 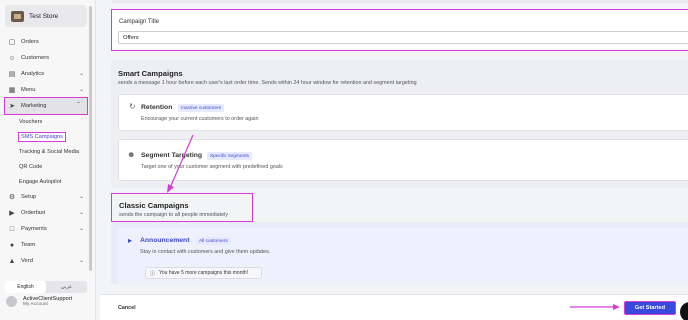 I want to click on users-icon: ☻, so click(x=131, y=154).